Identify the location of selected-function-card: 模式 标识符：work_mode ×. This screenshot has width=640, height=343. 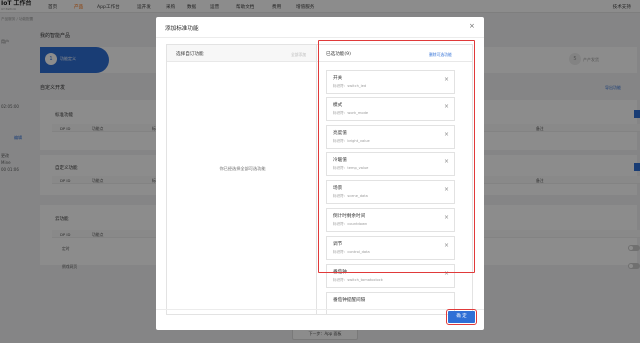
(390, 109).